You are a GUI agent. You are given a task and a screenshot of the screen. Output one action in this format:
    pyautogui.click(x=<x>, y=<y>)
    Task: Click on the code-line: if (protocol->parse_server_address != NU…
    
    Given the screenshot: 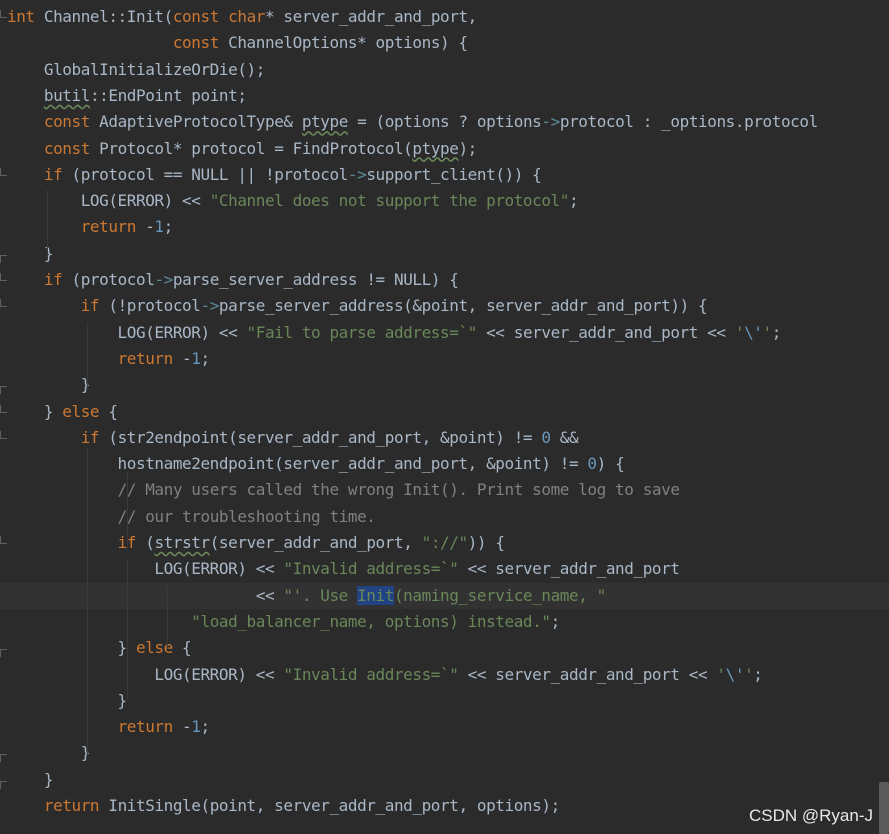 What is the action you would take?
    pyautogui.click(x=444, y=280)
    